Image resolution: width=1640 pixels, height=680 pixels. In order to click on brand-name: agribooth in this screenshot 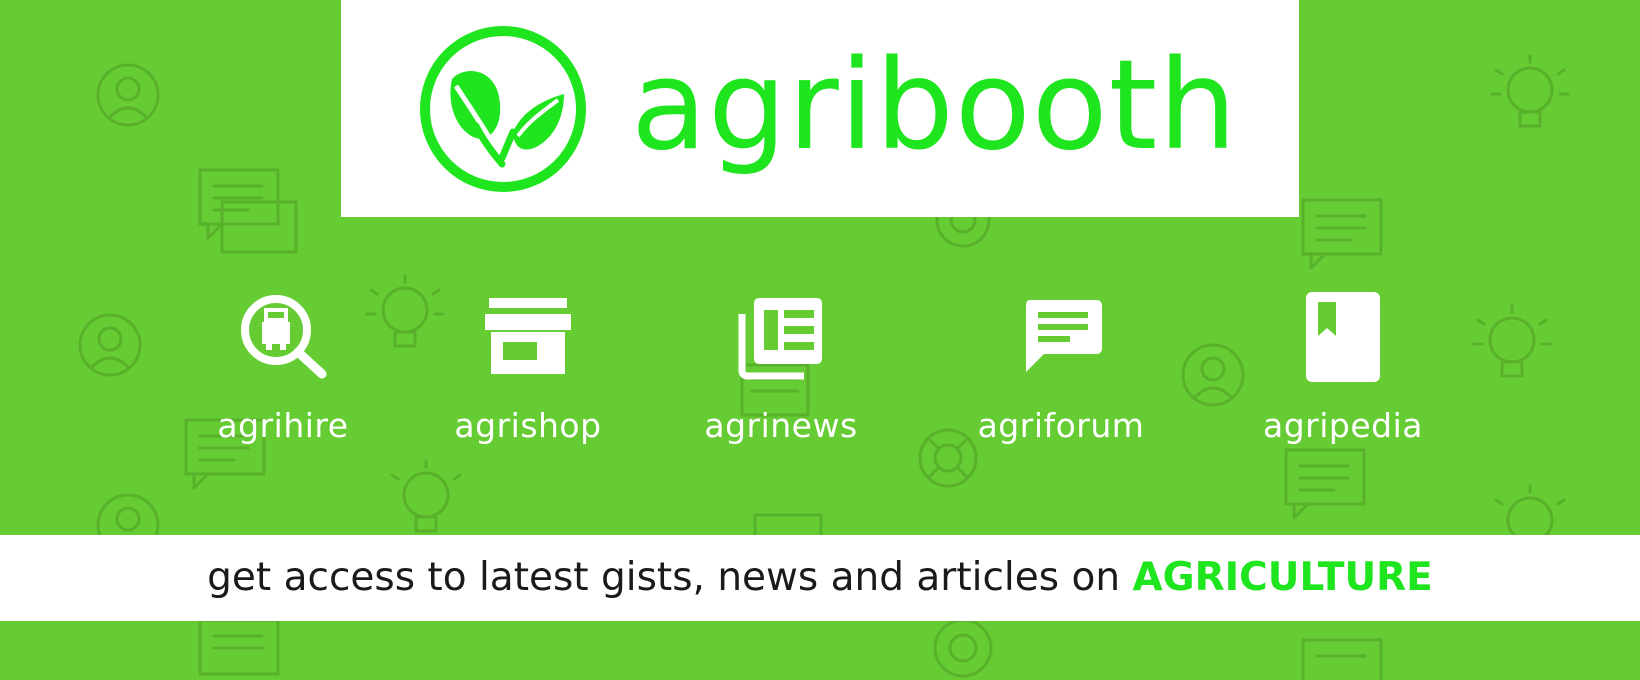, I will do `click(934, 106)`.